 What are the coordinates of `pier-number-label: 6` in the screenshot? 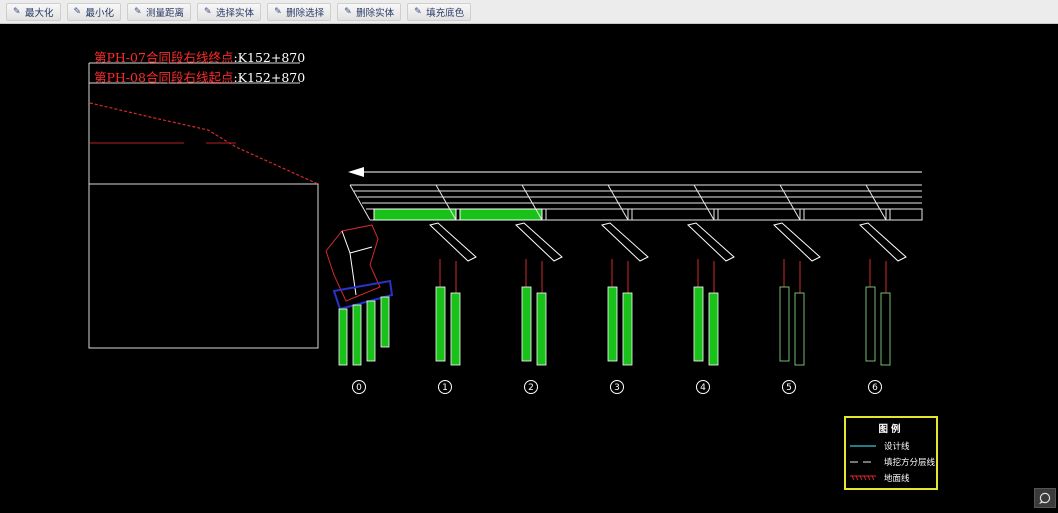 It's located at (875, 387).